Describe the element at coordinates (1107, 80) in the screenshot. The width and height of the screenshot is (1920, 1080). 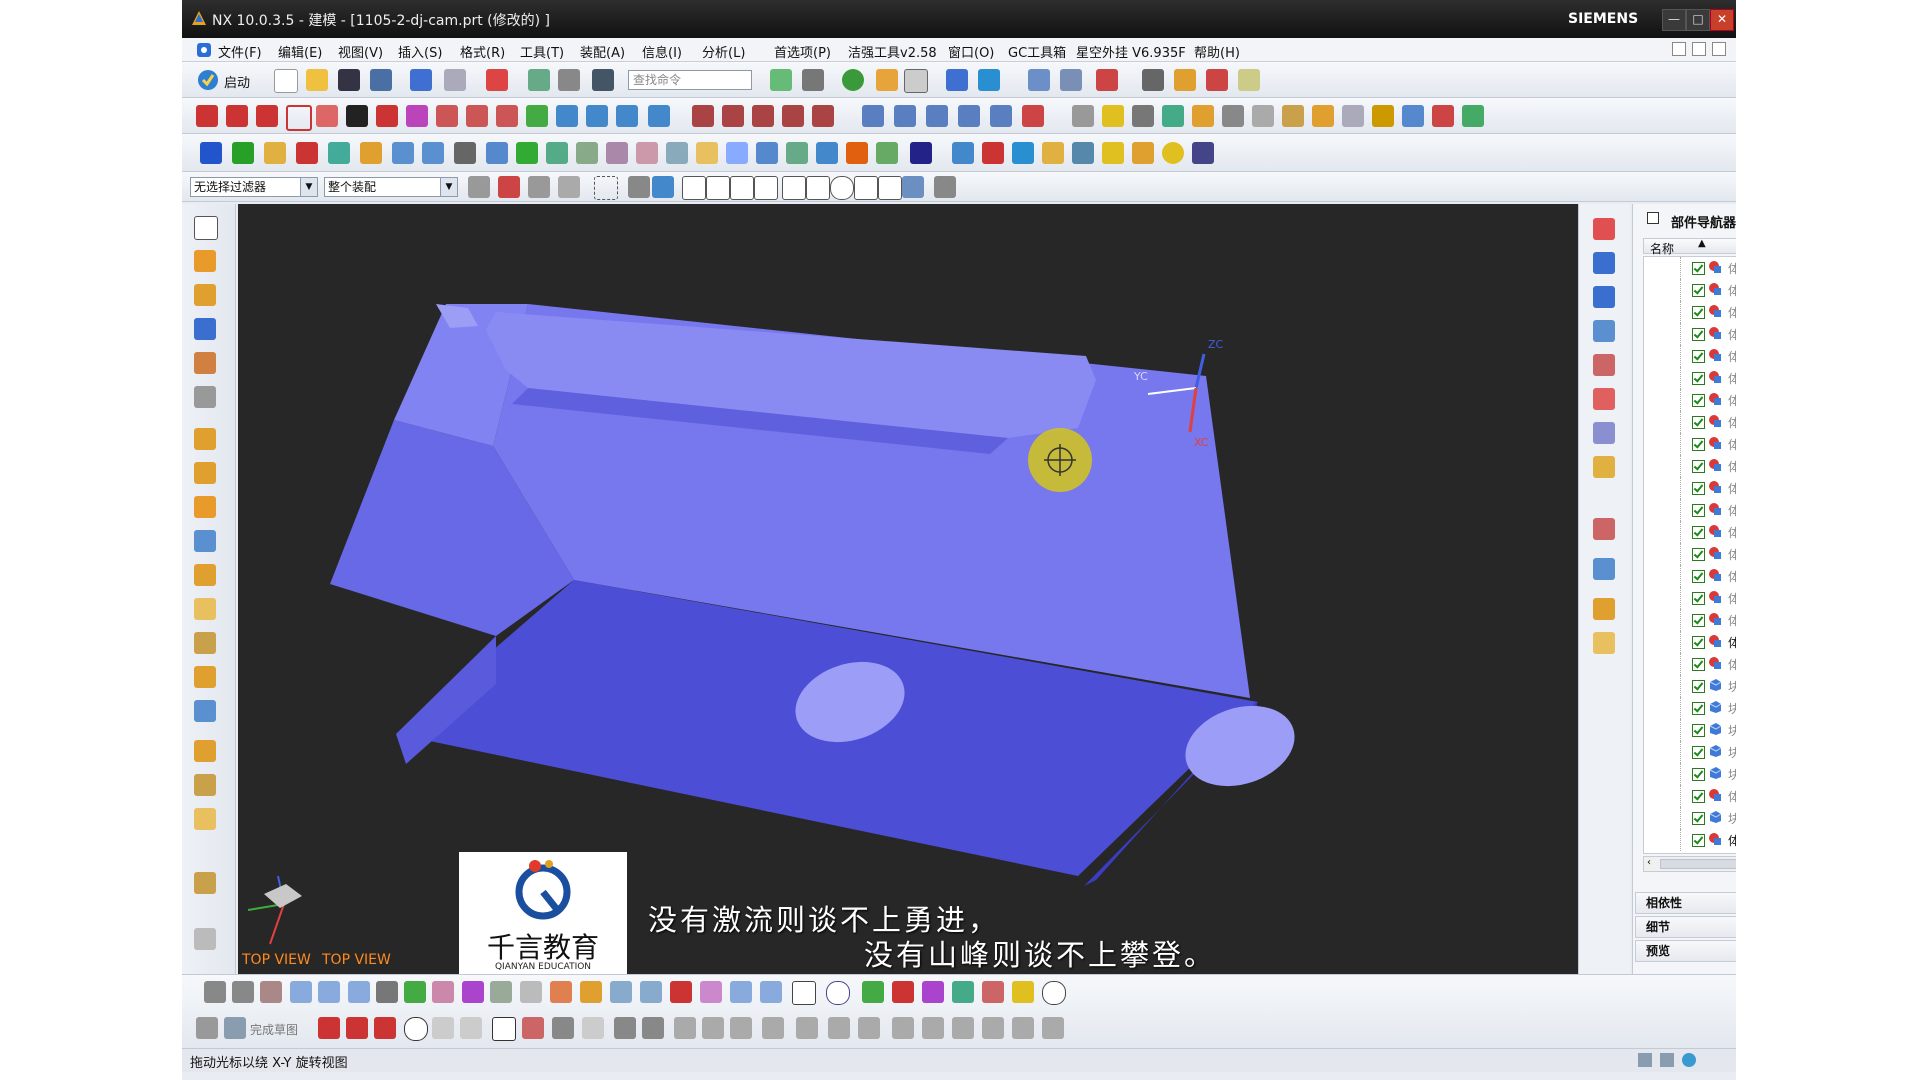
I see `constraint-icon` at that location.